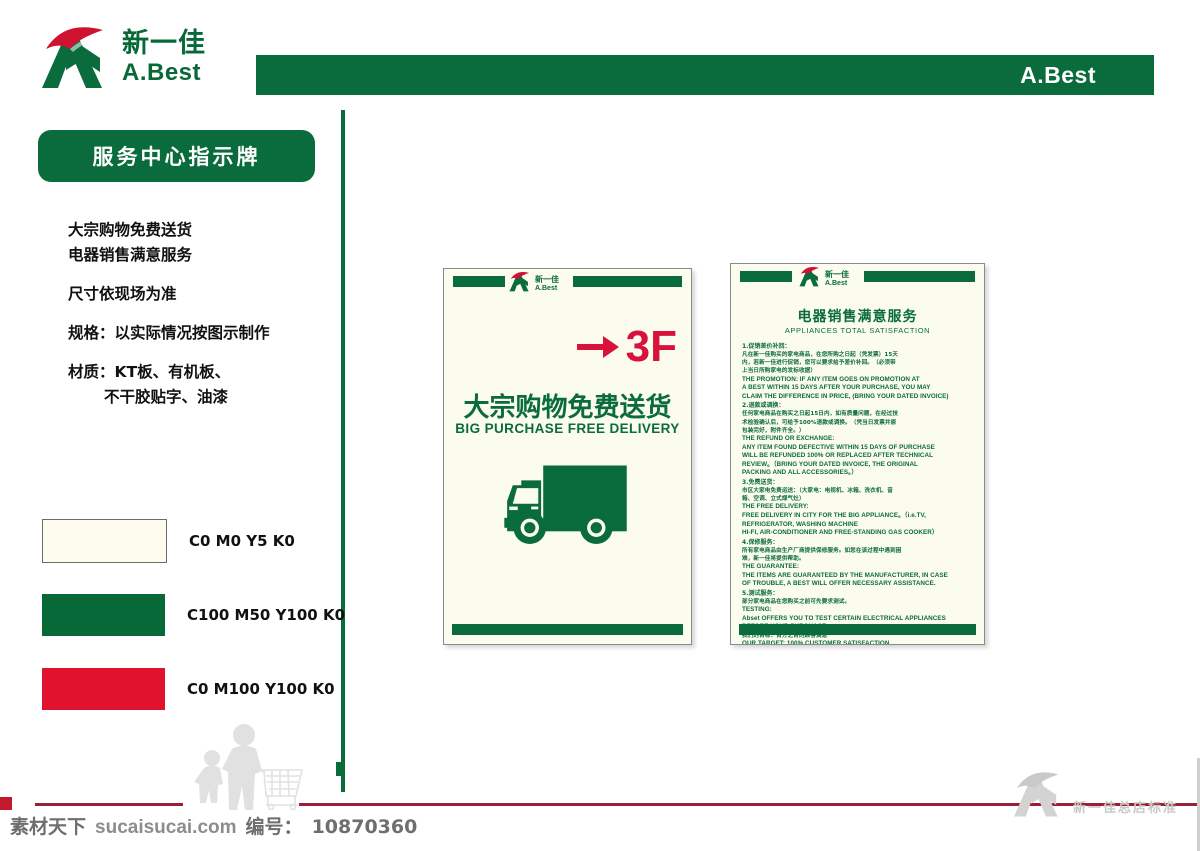 The width and height of the screenshot is (1200, 851). I want to click on header-green-bar: A.Best, so click(705, 75).